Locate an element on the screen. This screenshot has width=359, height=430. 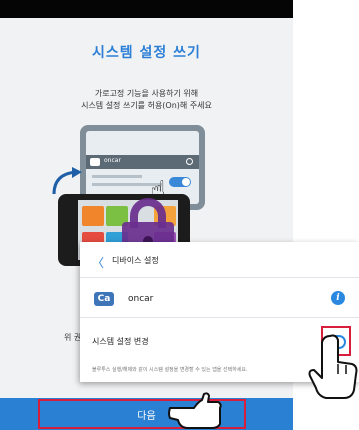
page-description: 가로고정 기능을 사용하기 위해 시스템 설정 쓰기를 허용(On)해 주세요 is located at coordinates (146, 100).